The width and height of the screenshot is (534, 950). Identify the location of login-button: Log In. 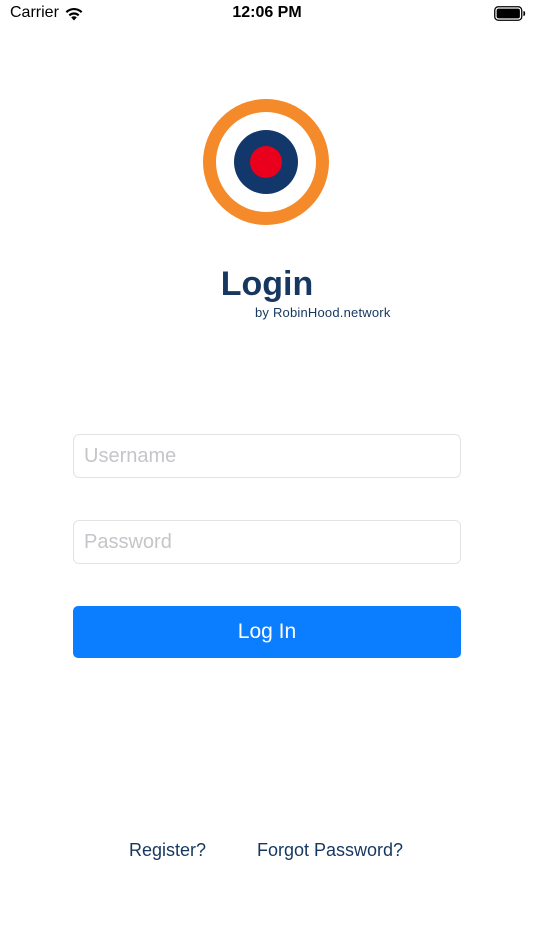
(267, 632).